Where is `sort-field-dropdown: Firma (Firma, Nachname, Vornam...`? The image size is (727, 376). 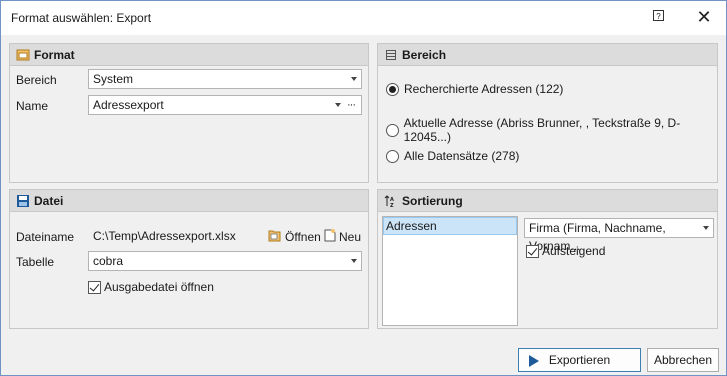 sort-field-dropdown: Firma (Firma, Nachname, Vornam... is located at coordinates (619, 235).